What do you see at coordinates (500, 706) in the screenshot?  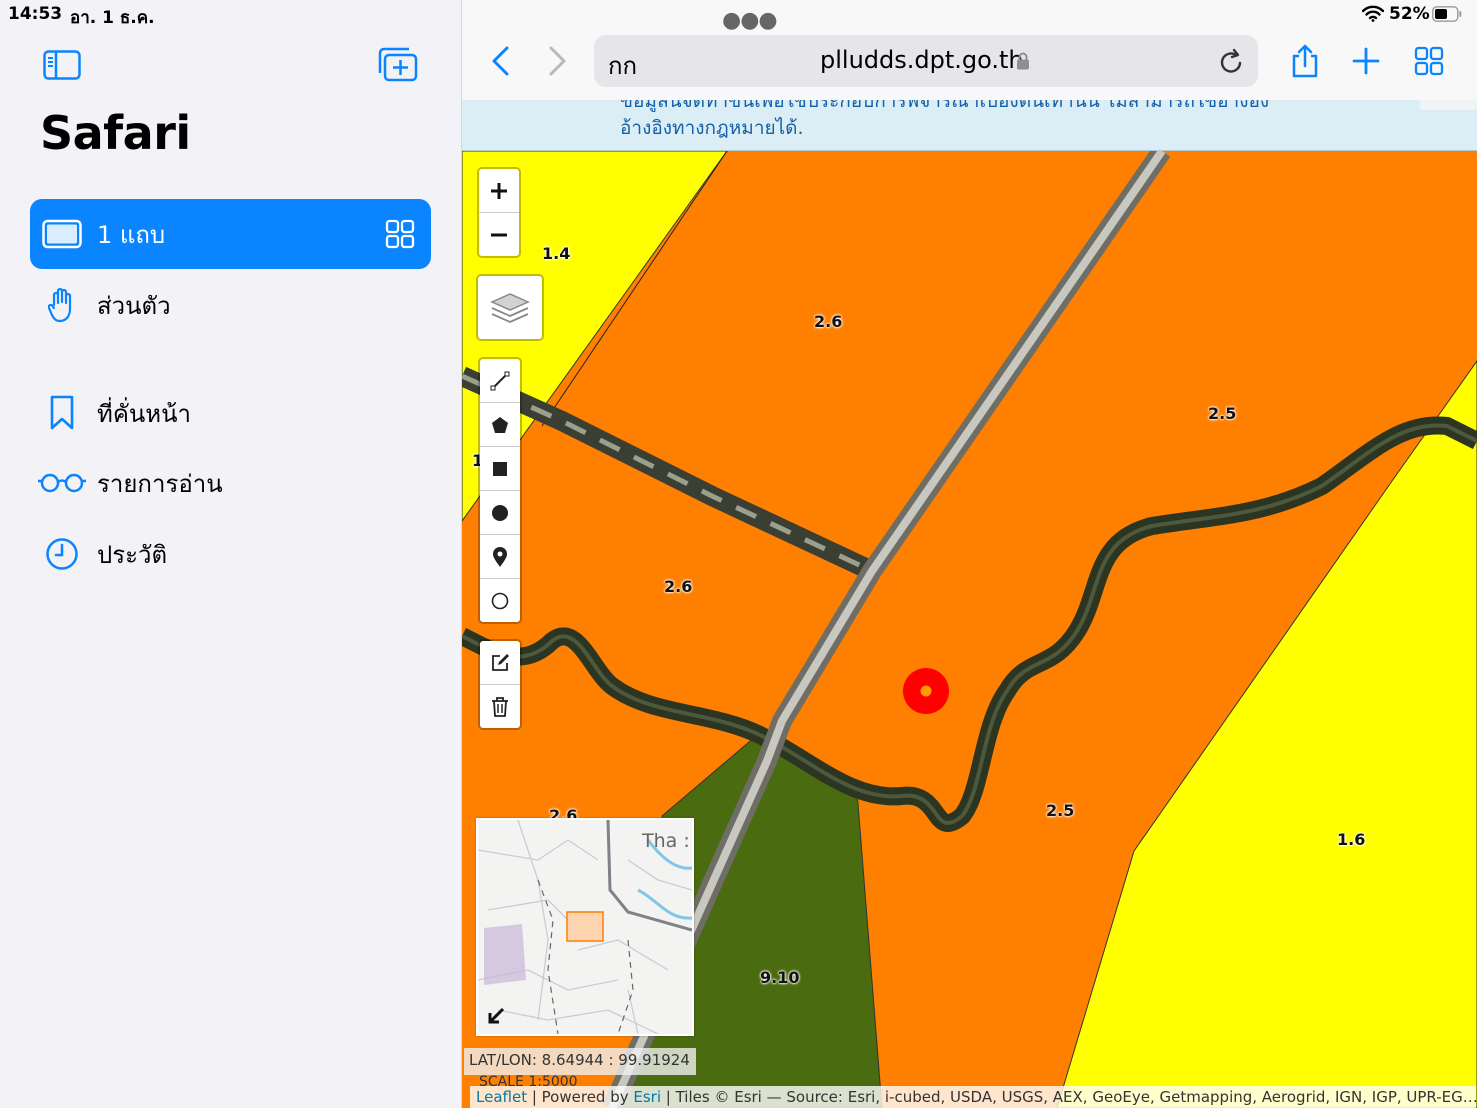 I see `delete-layers-button` at bounding box center [500, 706].